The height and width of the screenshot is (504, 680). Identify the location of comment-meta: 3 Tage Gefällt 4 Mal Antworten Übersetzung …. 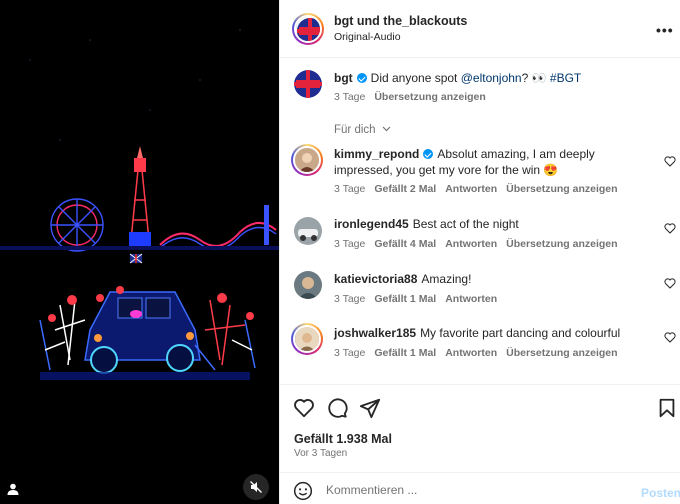
(480, 244).